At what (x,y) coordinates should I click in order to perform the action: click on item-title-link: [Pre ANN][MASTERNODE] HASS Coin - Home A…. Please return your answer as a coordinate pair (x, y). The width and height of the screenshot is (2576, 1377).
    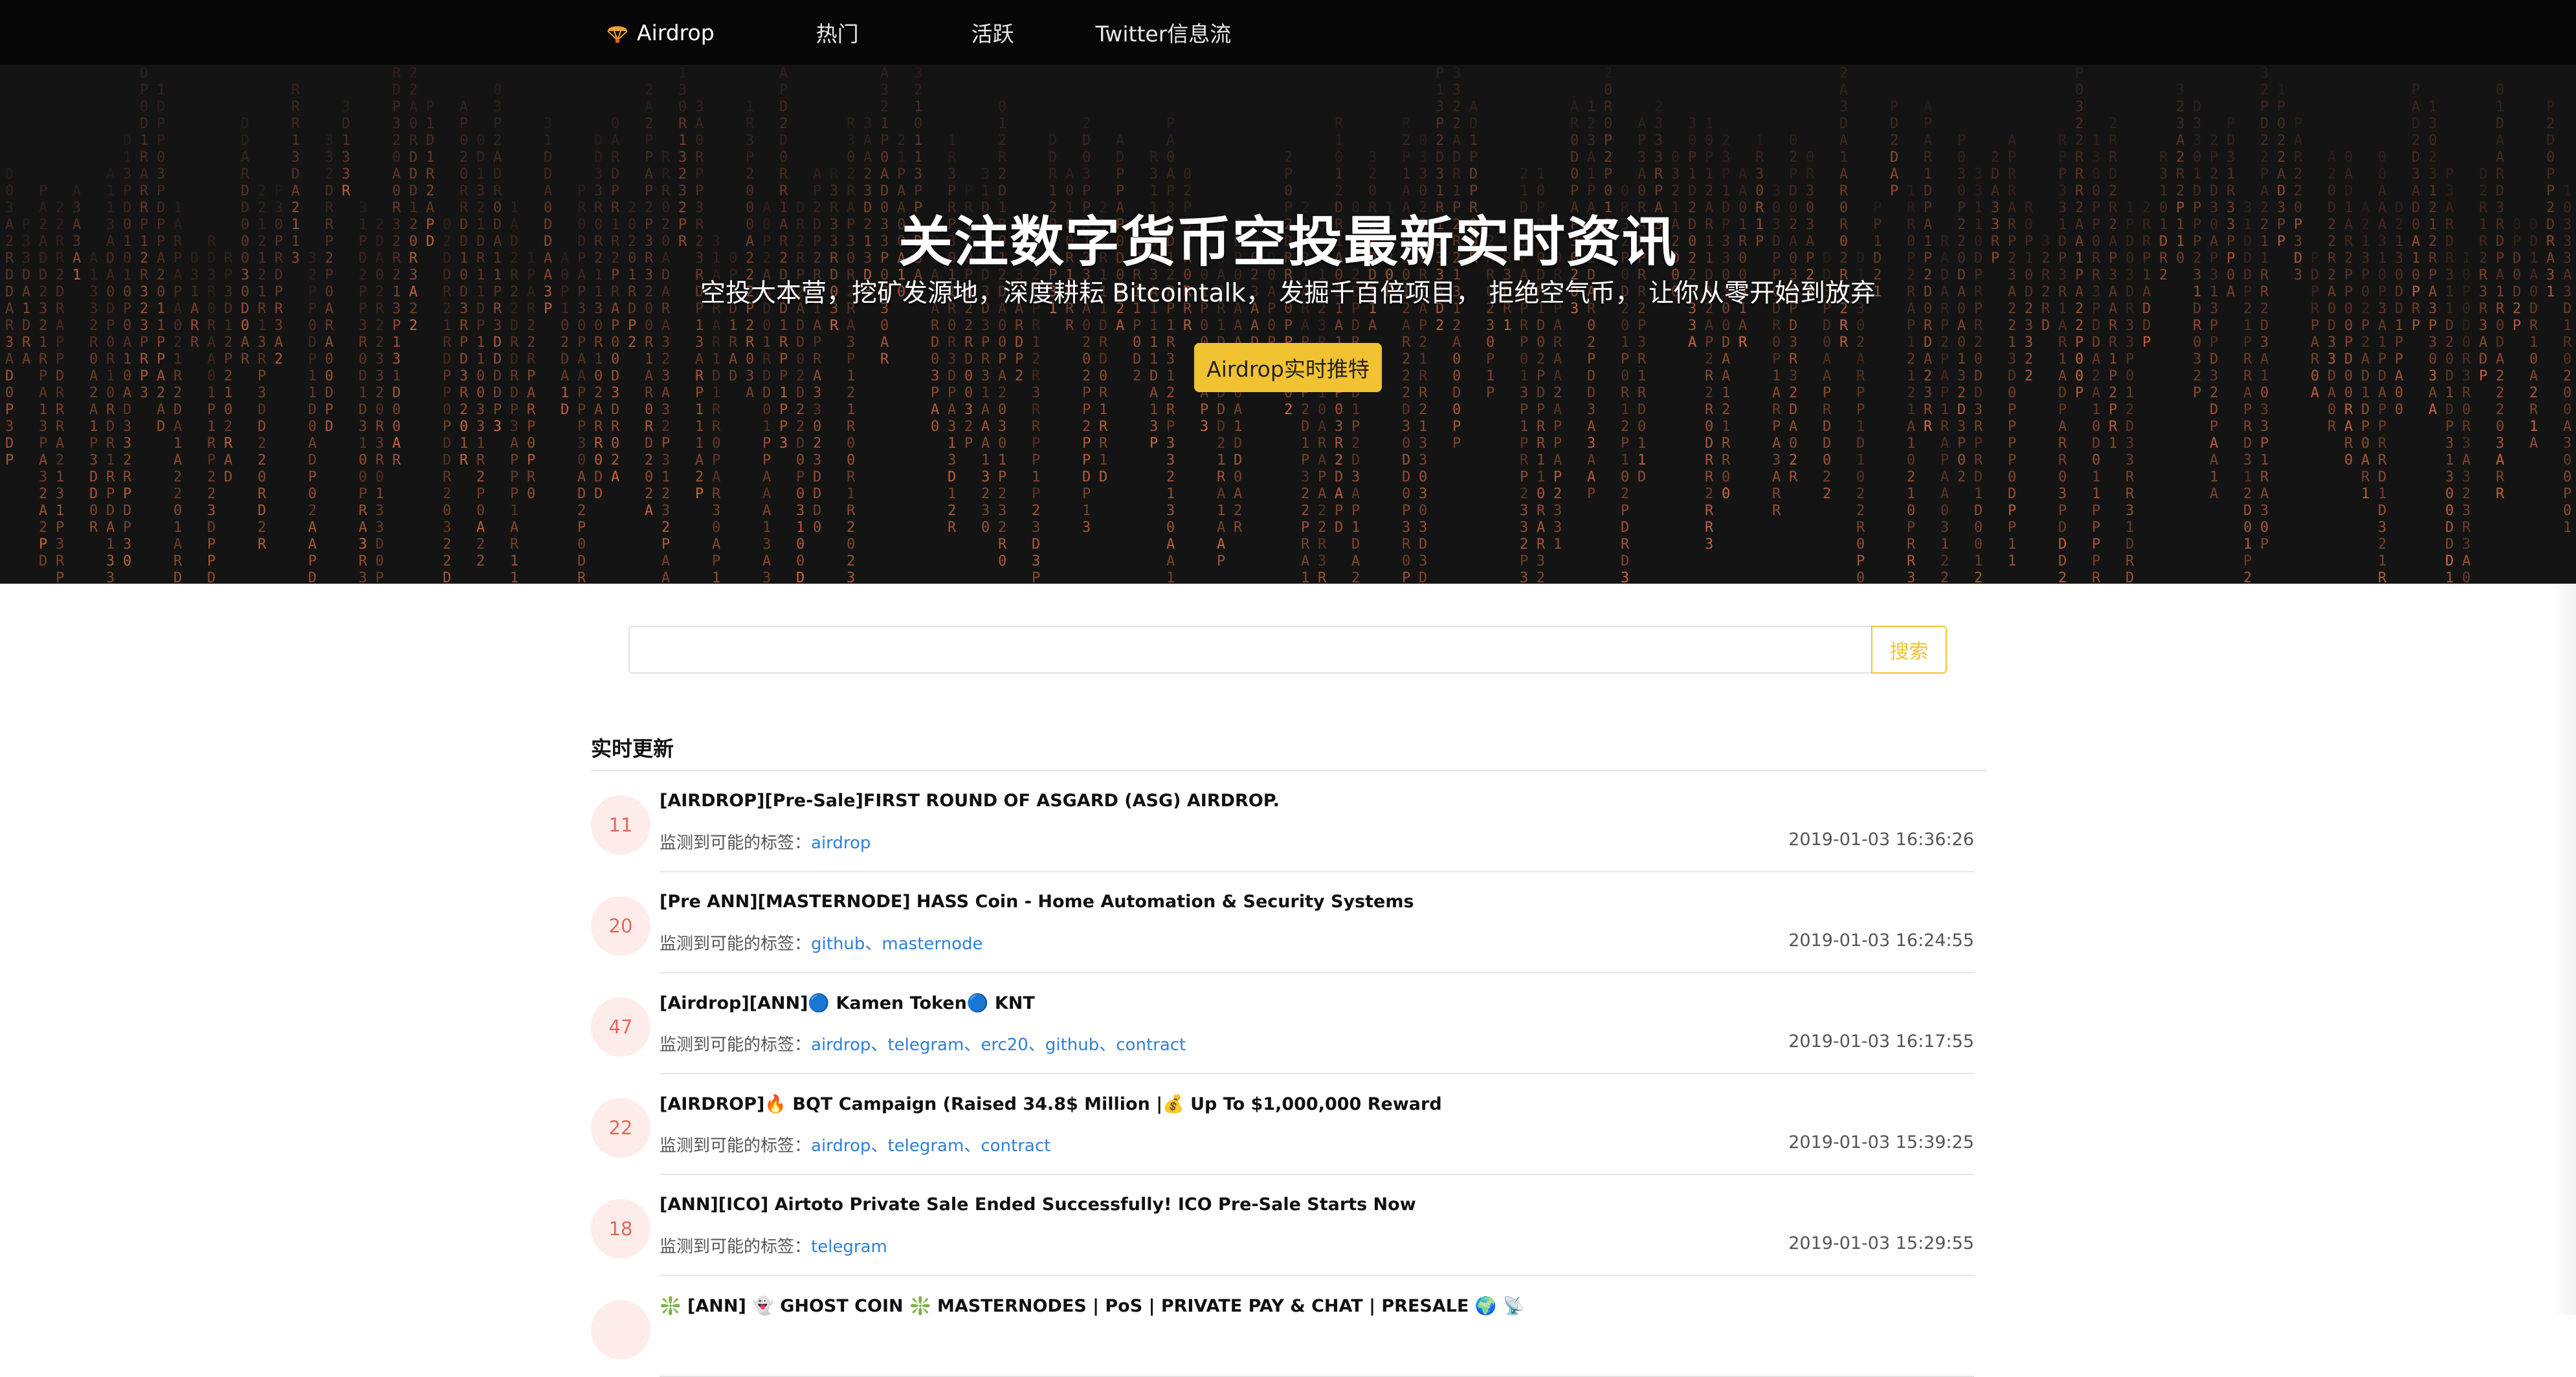
    Looking at the image, I should click on (1037, 902).